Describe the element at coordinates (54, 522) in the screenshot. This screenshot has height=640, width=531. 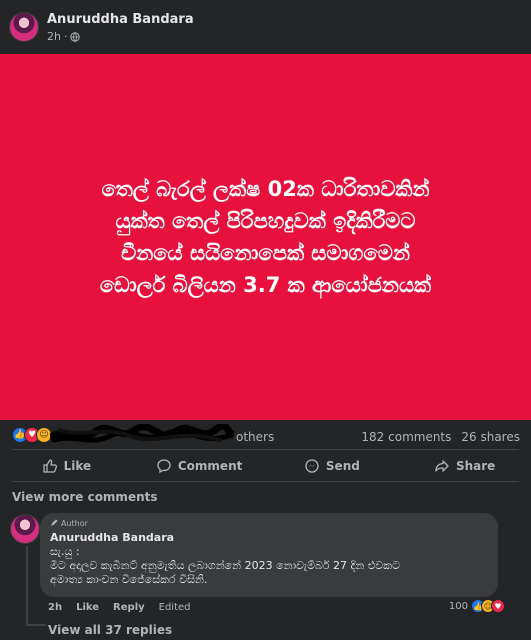
I see `pen-icon` at that location.